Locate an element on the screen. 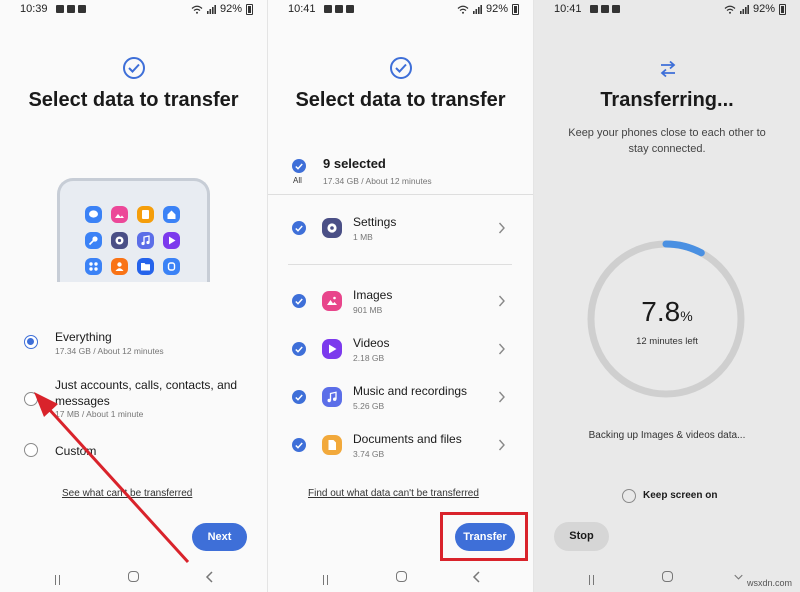 The width and height of the screenshot is (800, 592). videos-size: 2.18 GB is located at coordinates (369, 358).